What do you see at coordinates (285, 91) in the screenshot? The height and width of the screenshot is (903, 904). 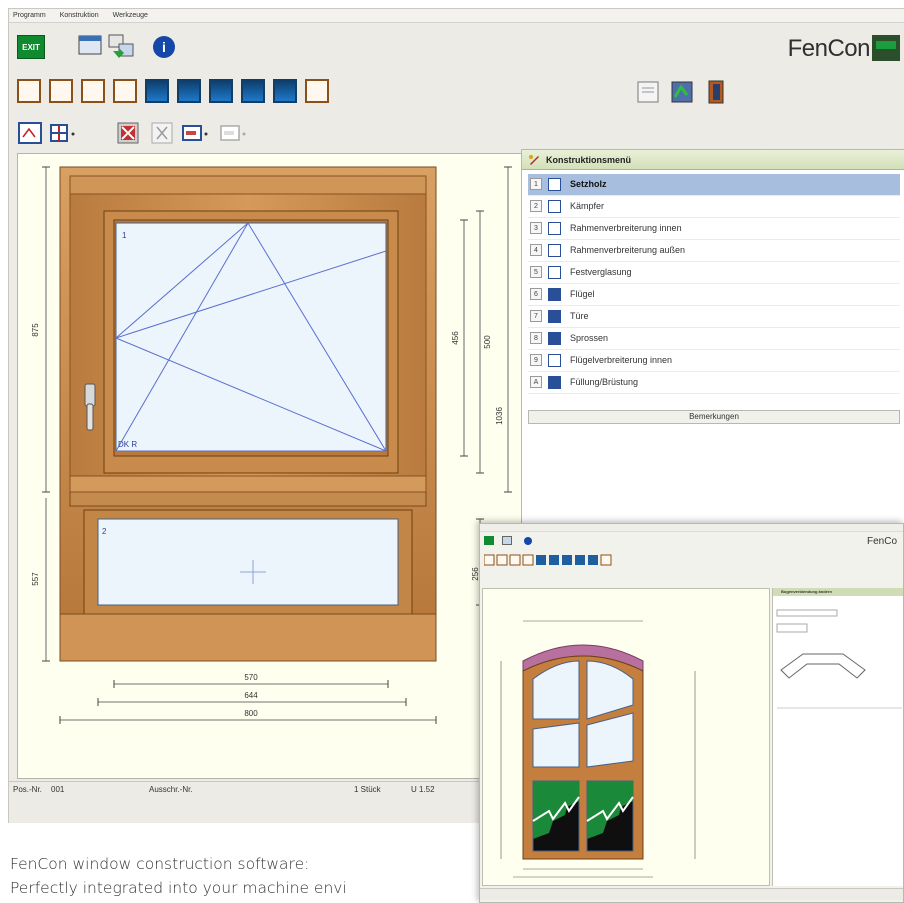 I see `window-type-sash-widen-button` at bounding box center [285, 91].